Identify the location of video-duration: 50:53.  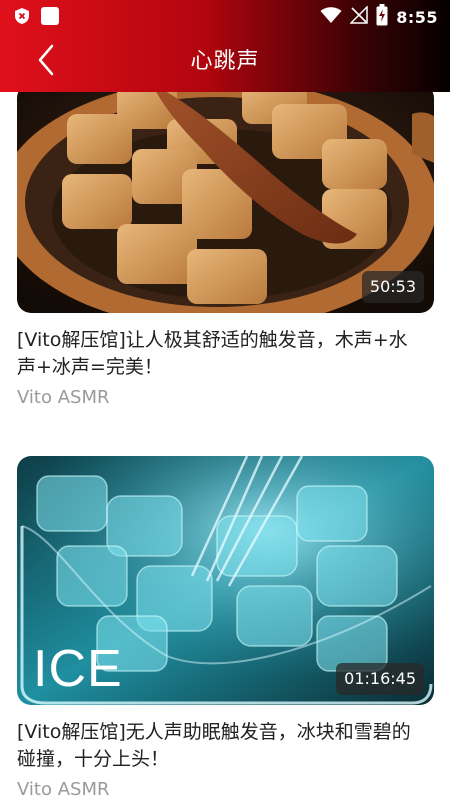
(392, 287).